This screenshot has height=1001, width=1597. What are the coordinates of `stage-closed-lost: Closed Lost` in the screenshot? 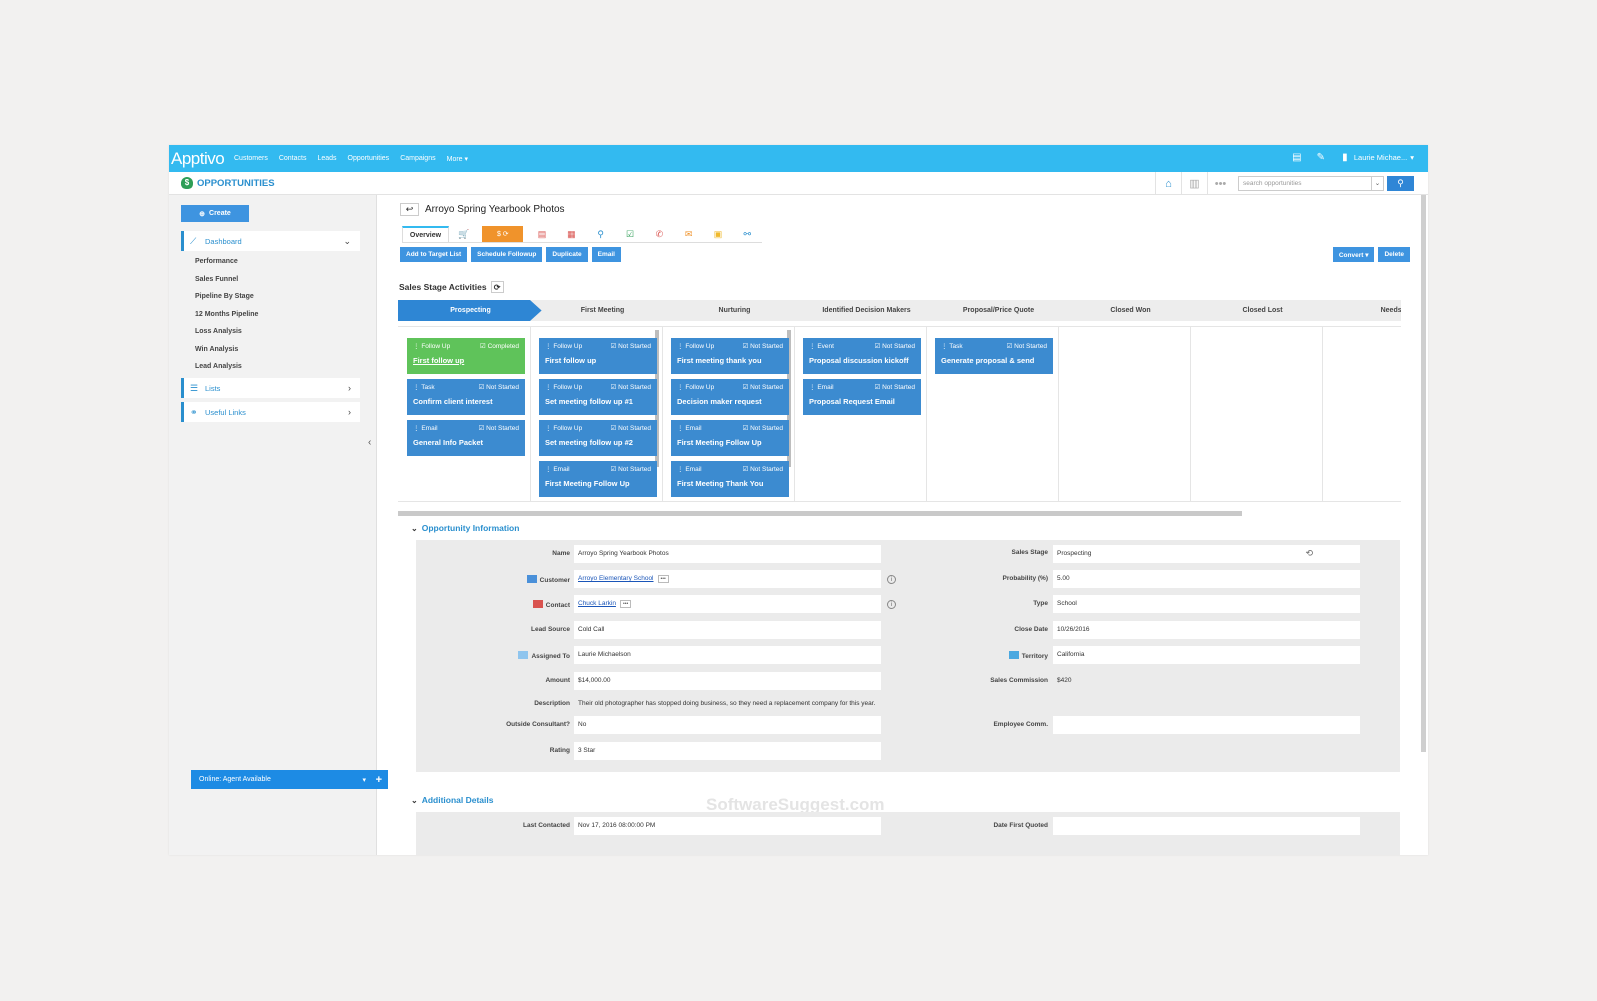 It's located at (1262, 310).